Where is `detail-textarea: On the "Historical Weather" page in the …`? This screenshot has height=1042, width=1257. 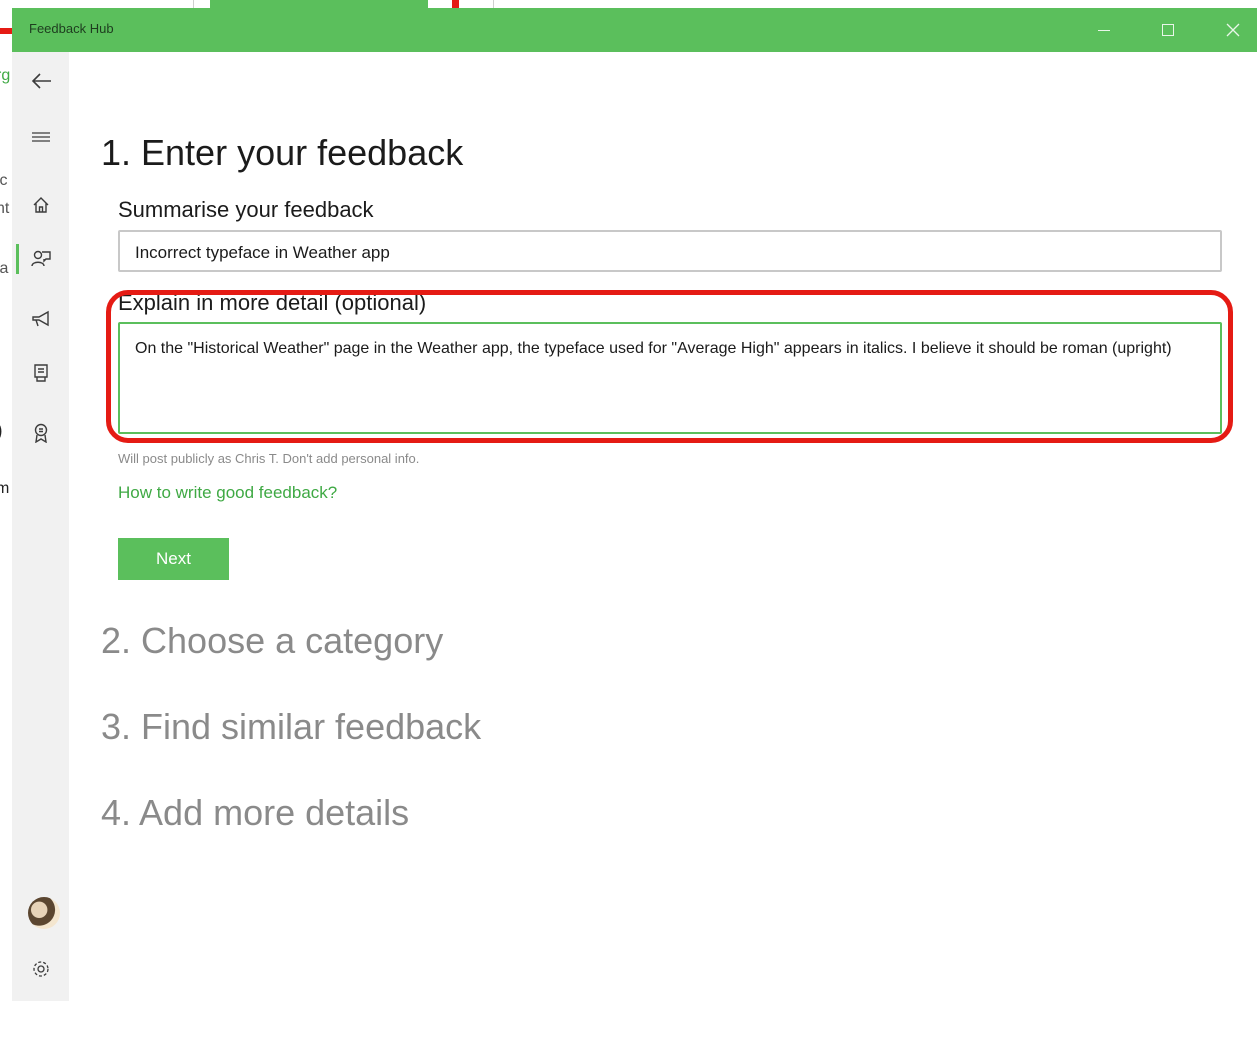 detail-textarea: On the "Historical Weather" page in the … is located at coordinates (670, 378).